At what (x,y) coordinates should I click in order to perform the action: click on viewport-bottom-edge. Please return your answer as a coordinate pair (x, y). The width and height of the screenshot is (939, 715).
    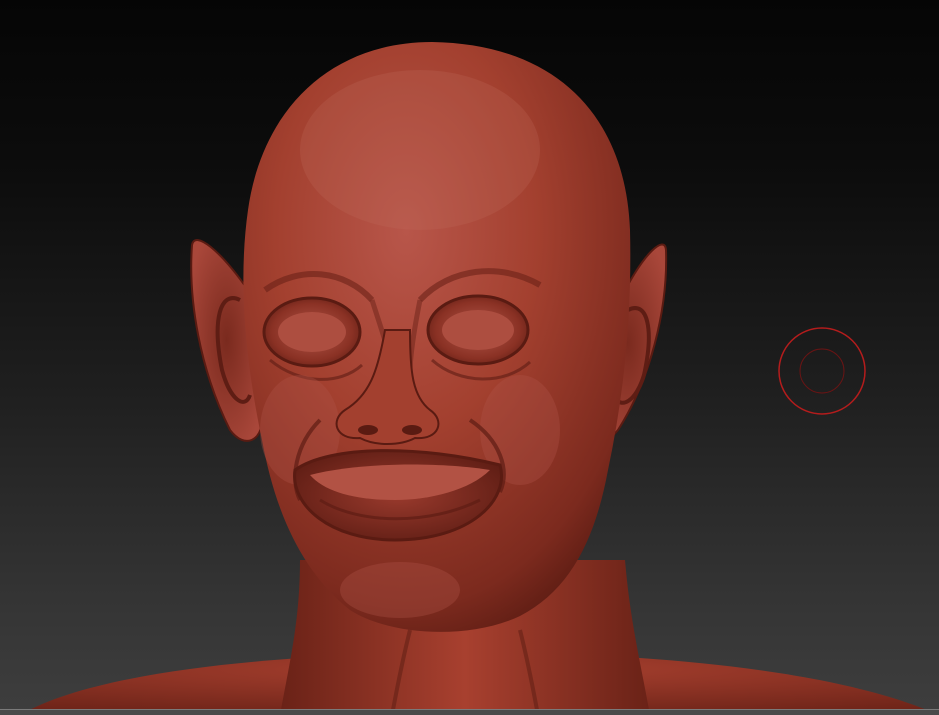
    Looking at the image, I should click on (469, 712).